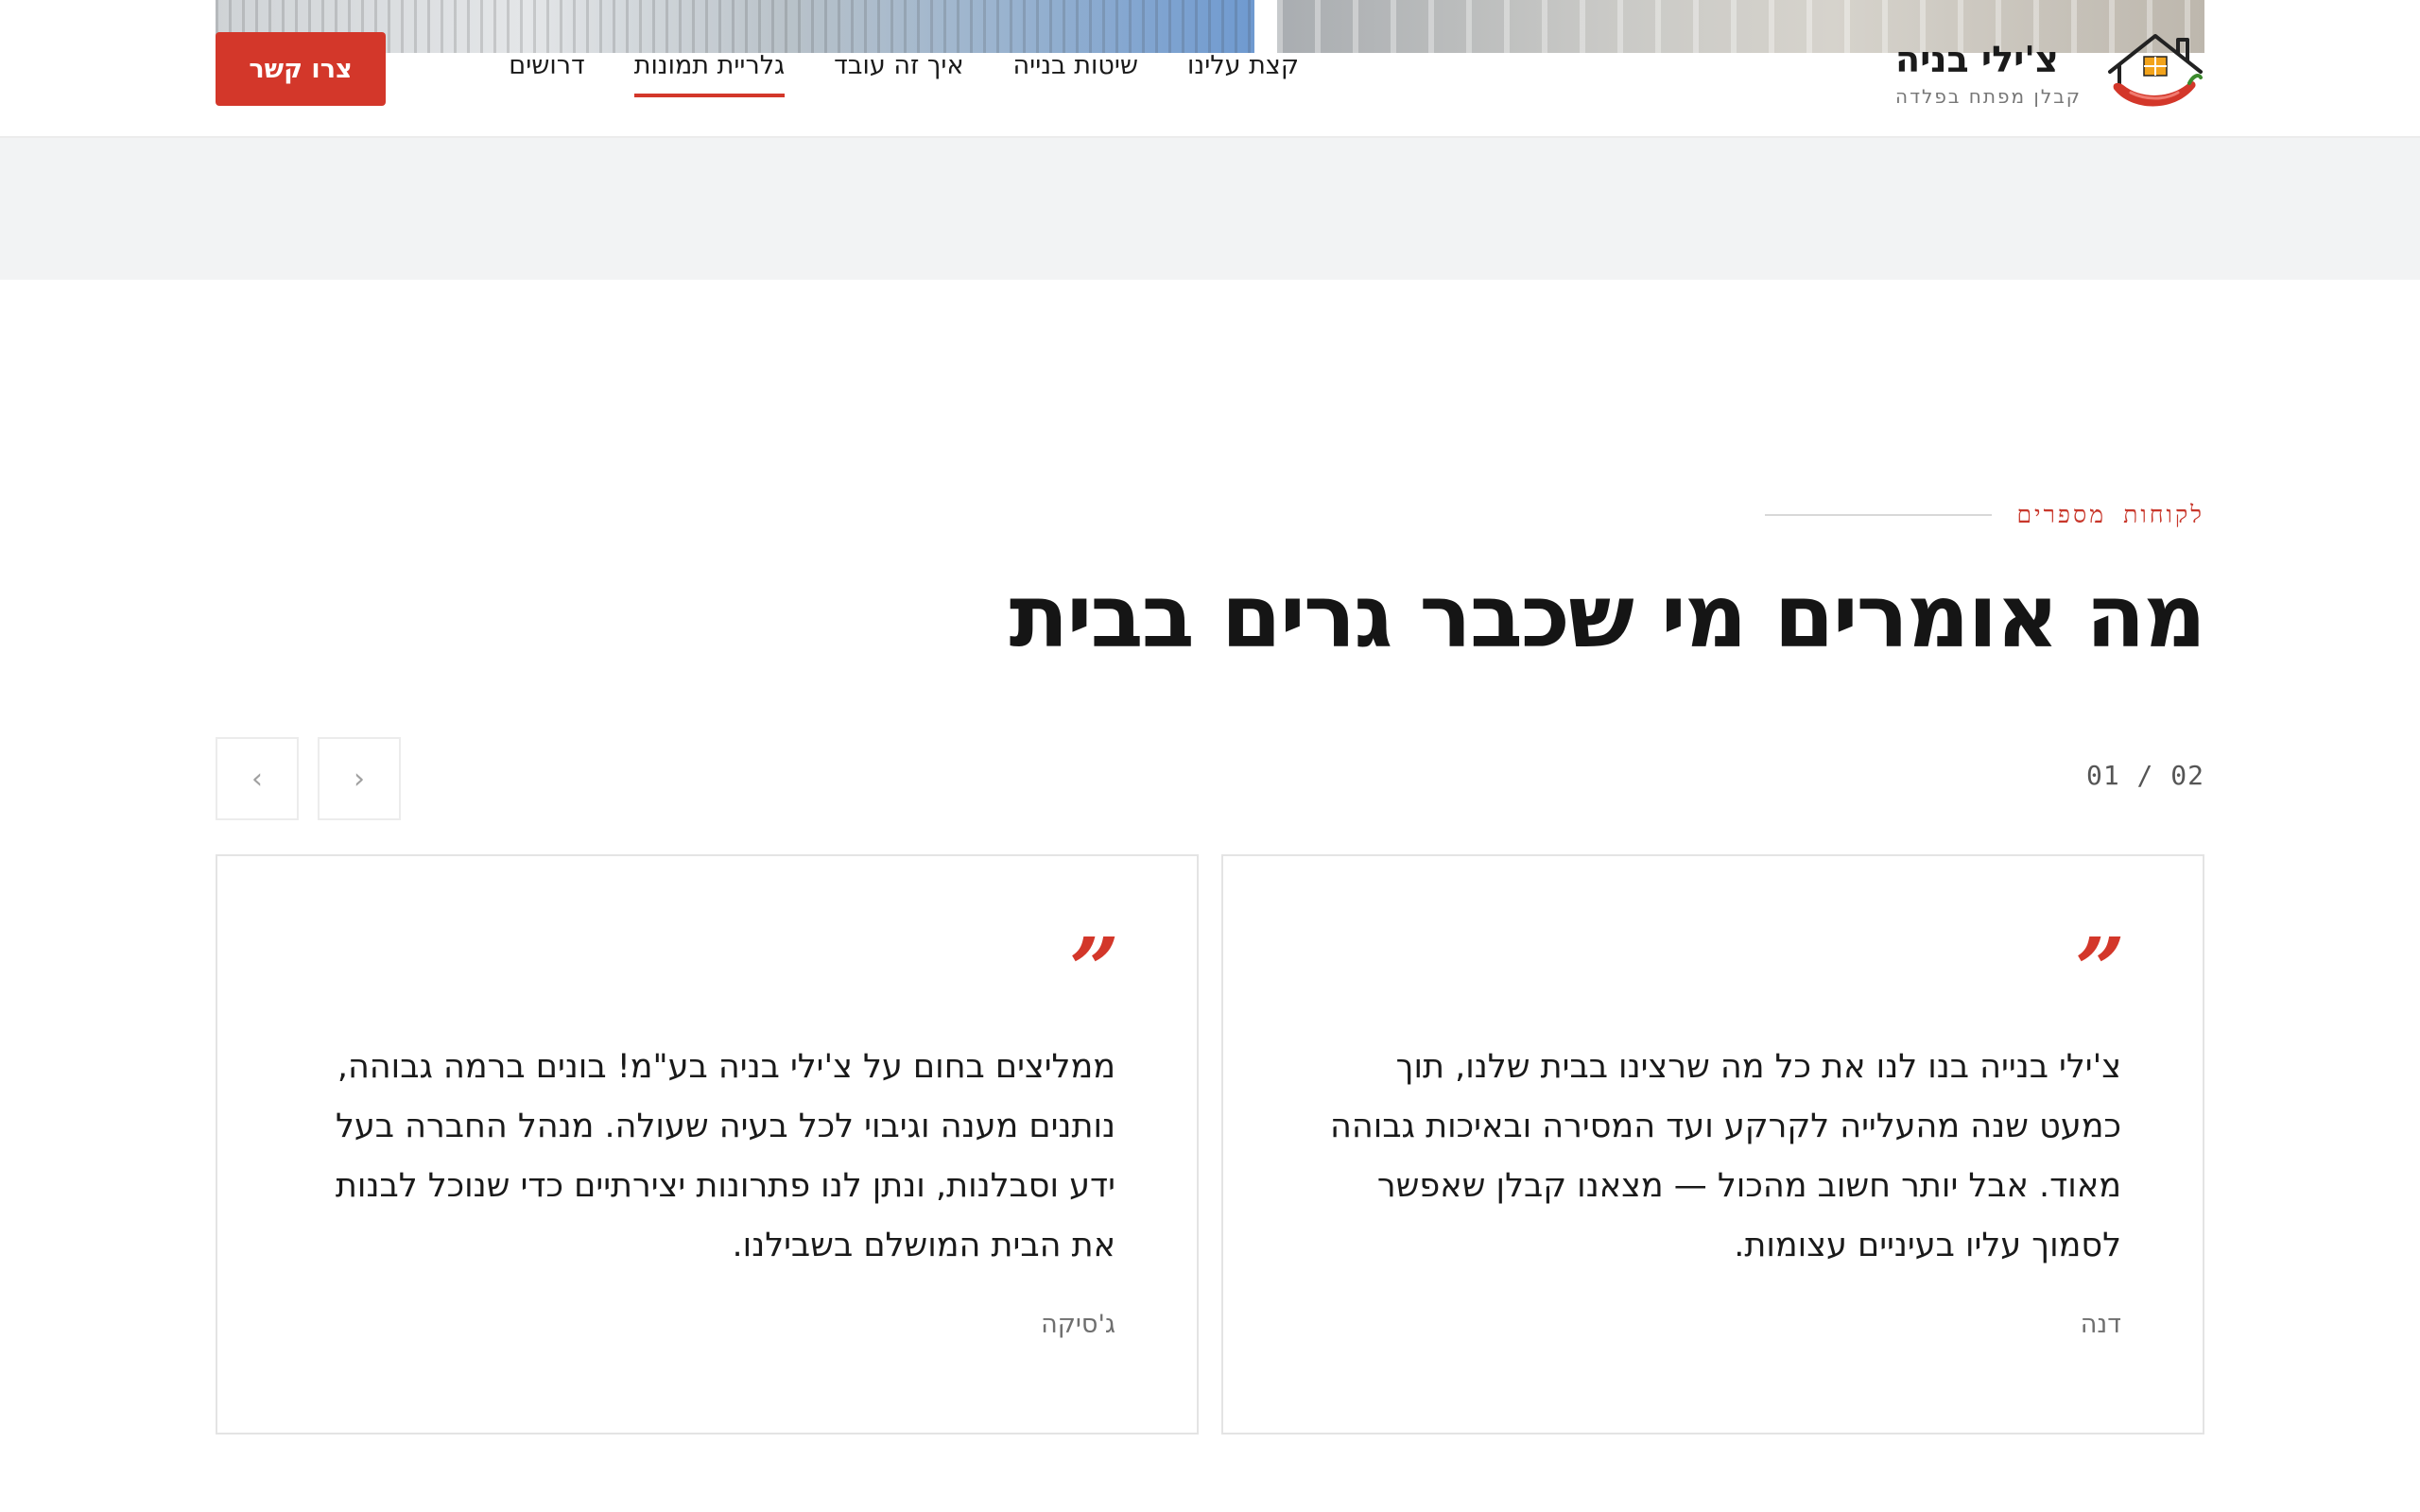 Image resolution: width=2420 pixels, height=1512 pixels. I want to click on testimonial-author: ג'סיקה, so click(1078, 1324).